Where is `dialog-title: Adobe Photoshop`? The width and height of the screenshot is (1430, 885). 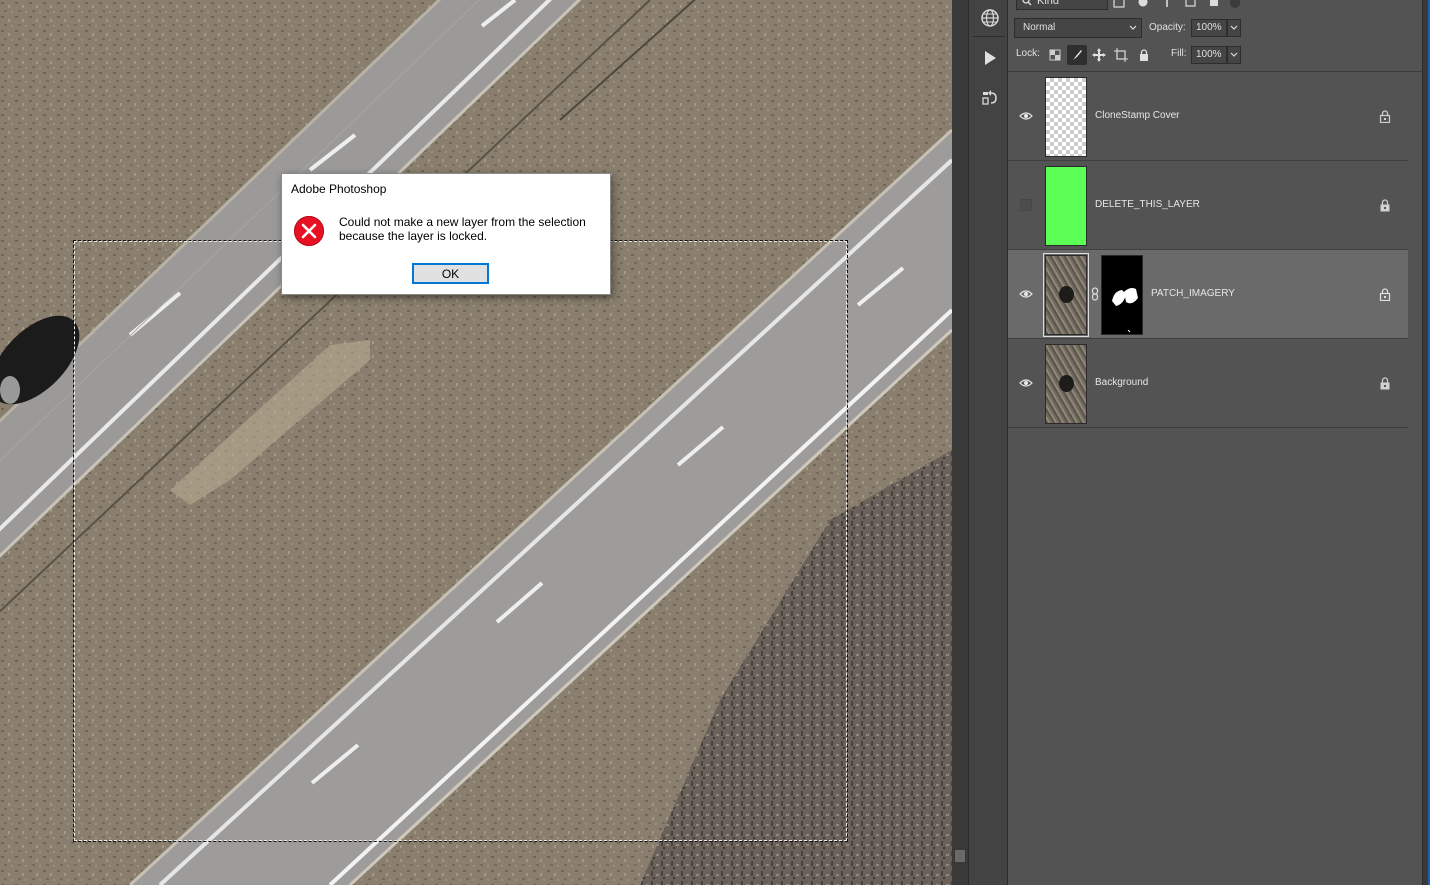 dialog-title: Adobe Photoshop is located at coordinates (339, 189).